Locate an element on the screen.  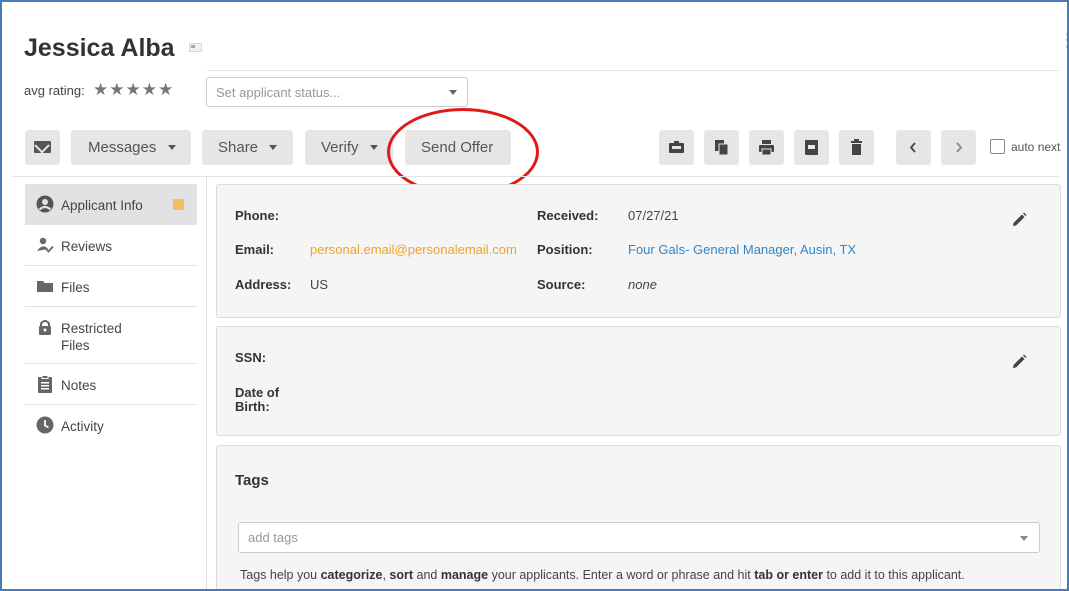
source-label: Source: is located at coordinates (561, 284).